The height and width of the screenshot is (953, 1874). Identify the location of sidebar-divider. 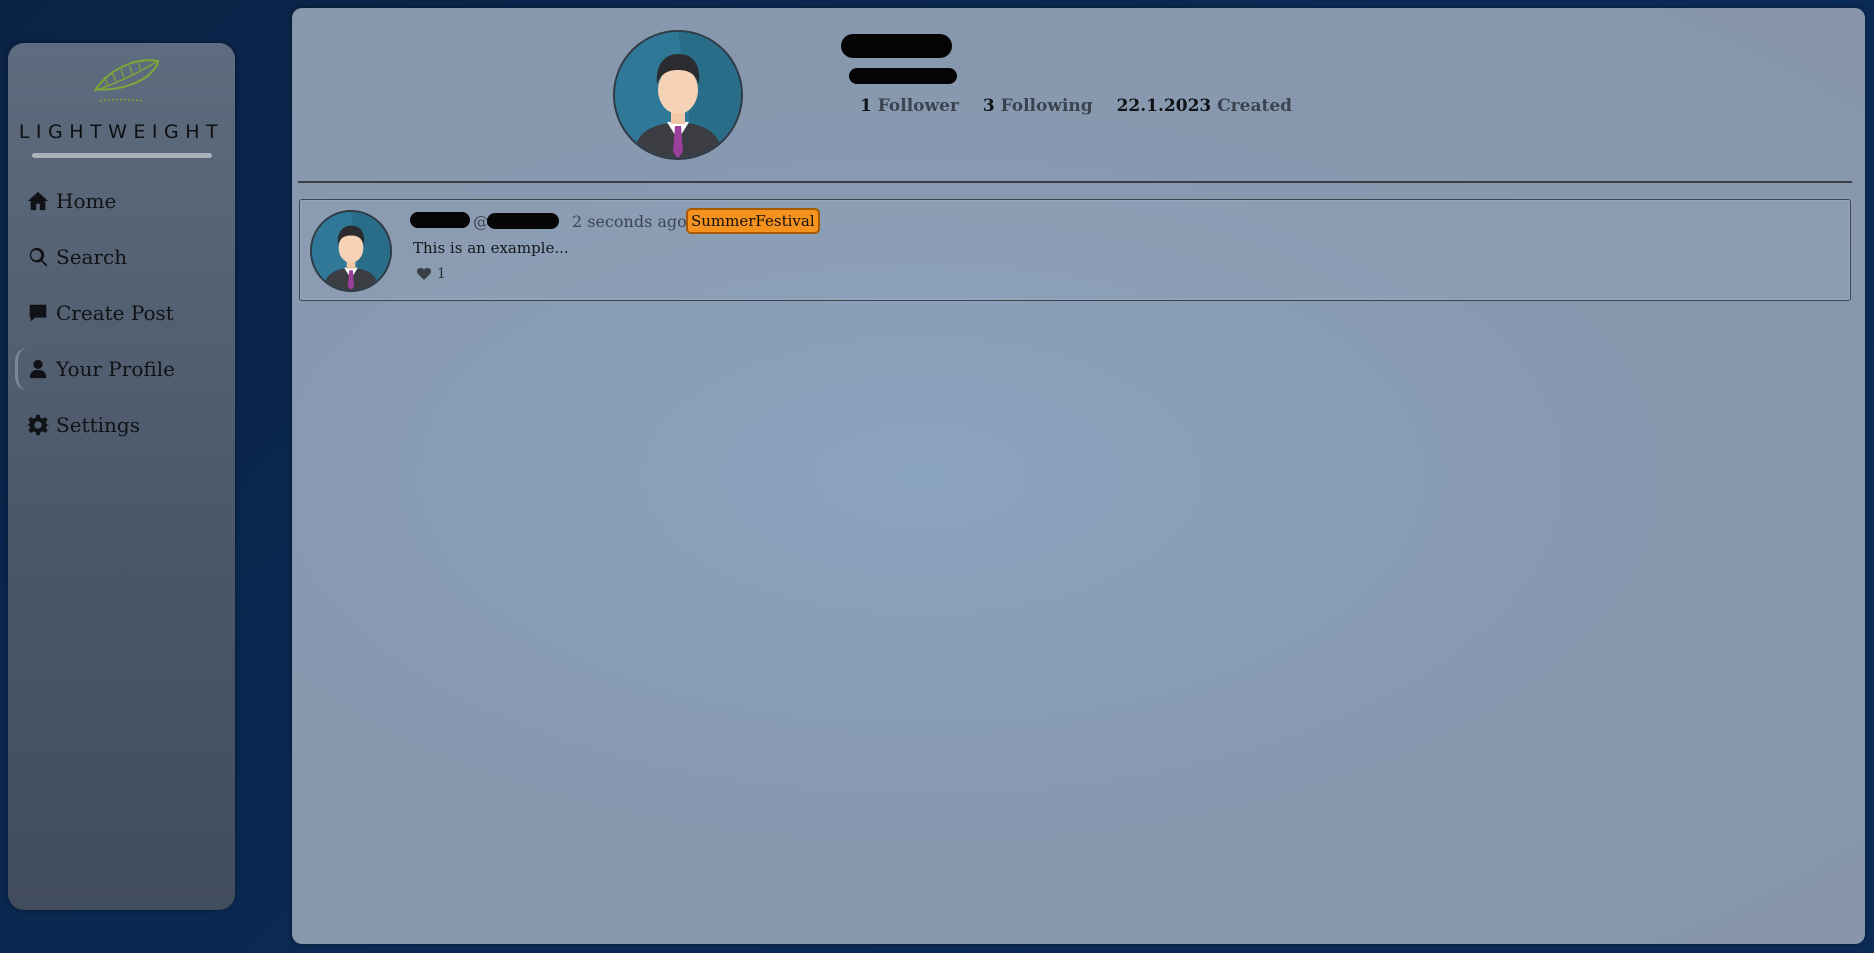
(122, 155).